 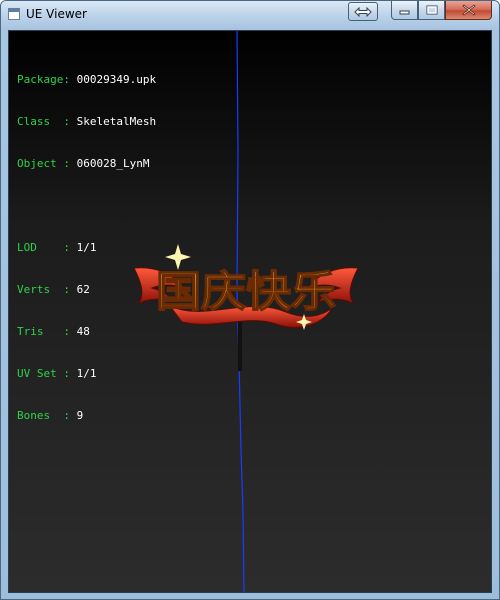 What do you see at coordinates (43, 121) in the screenshot?
I see `class-label: Class :` at bounding box center [43, 121].